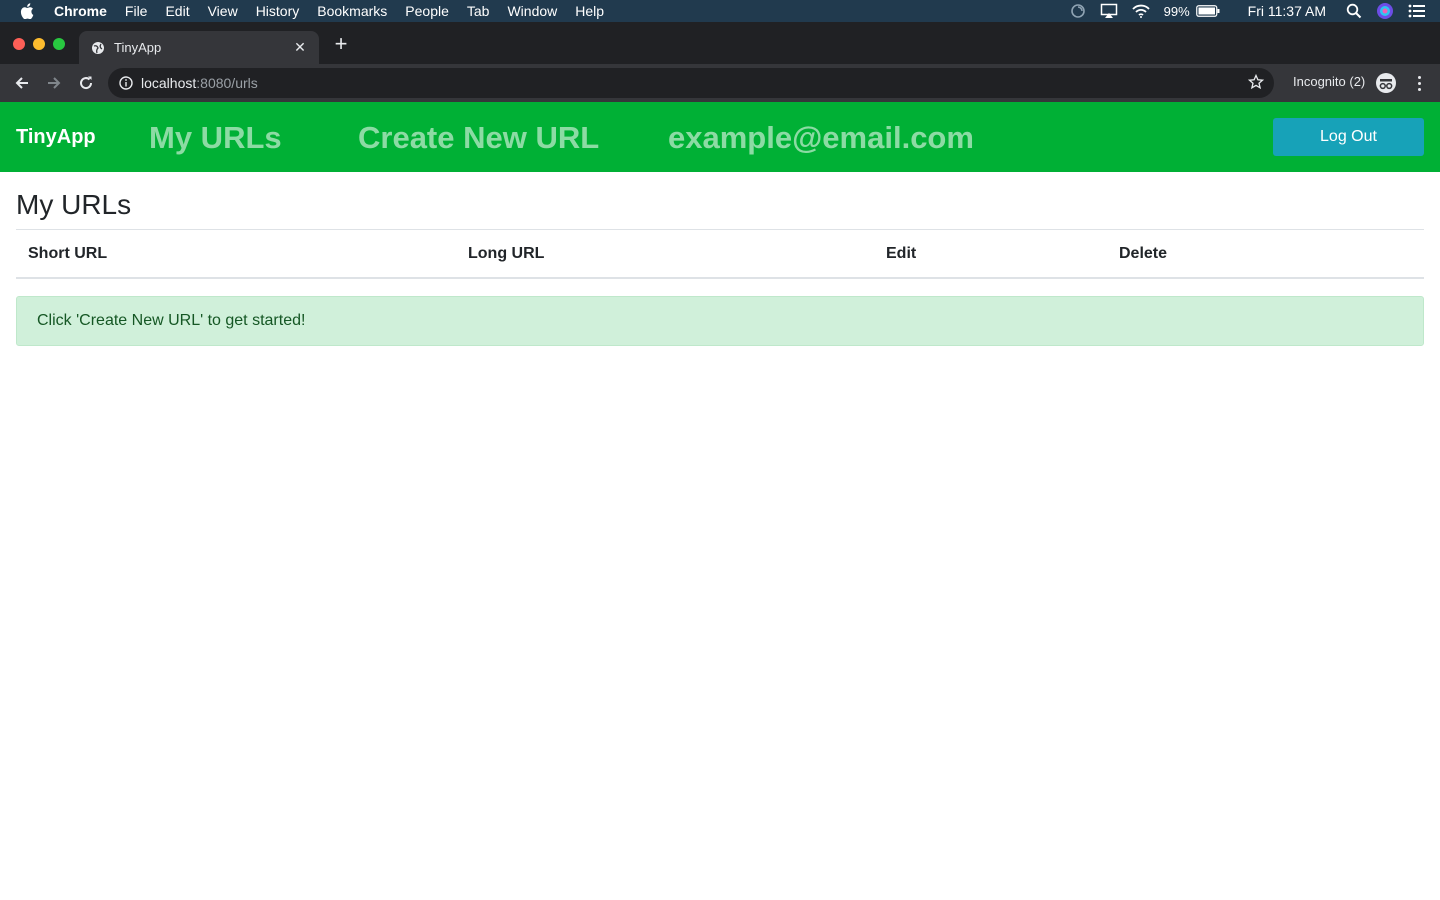 This screenshot has width=1440, height=900. I want to click on battery-percent: 99%, so click(1176, 11).